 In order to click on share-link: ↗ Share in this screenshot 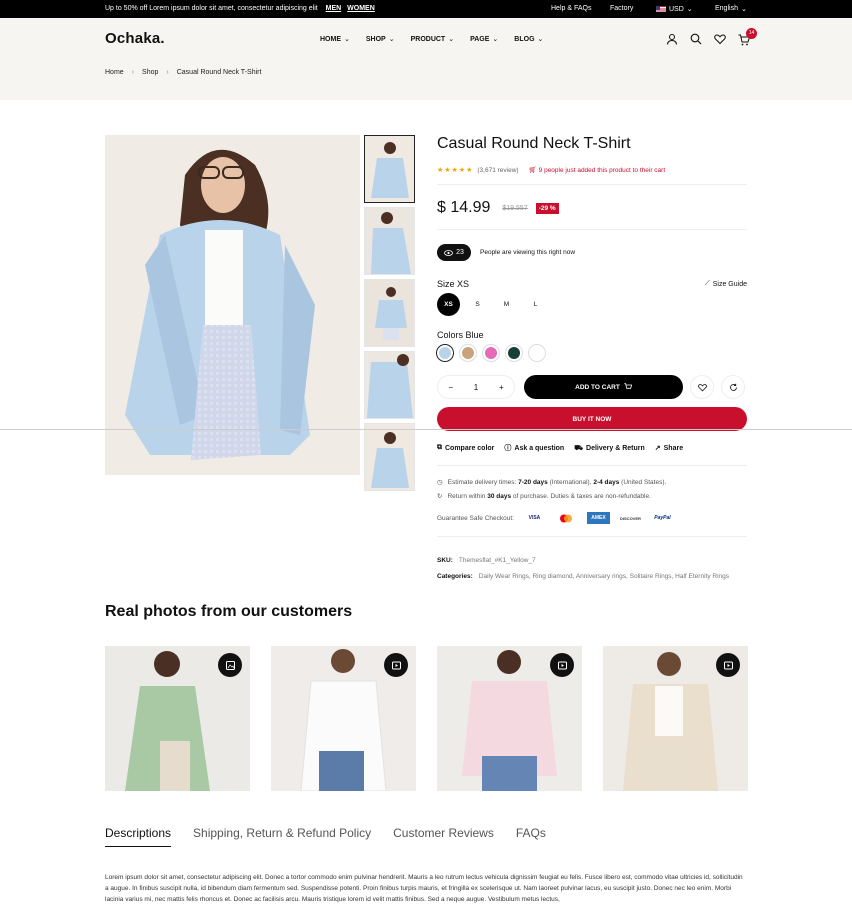, I will do `click(669, 448)`.